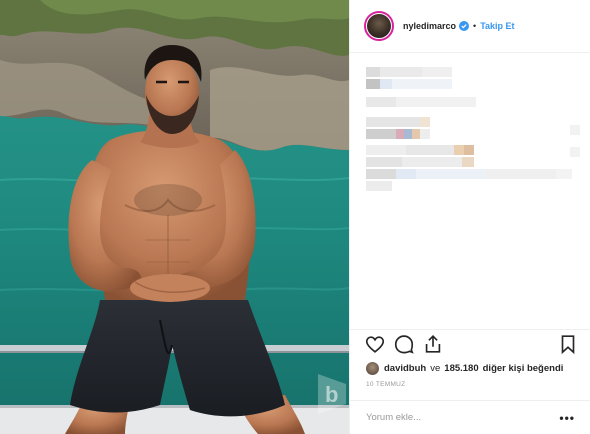  I want to click on bookmark-icon, so click(568, 344).